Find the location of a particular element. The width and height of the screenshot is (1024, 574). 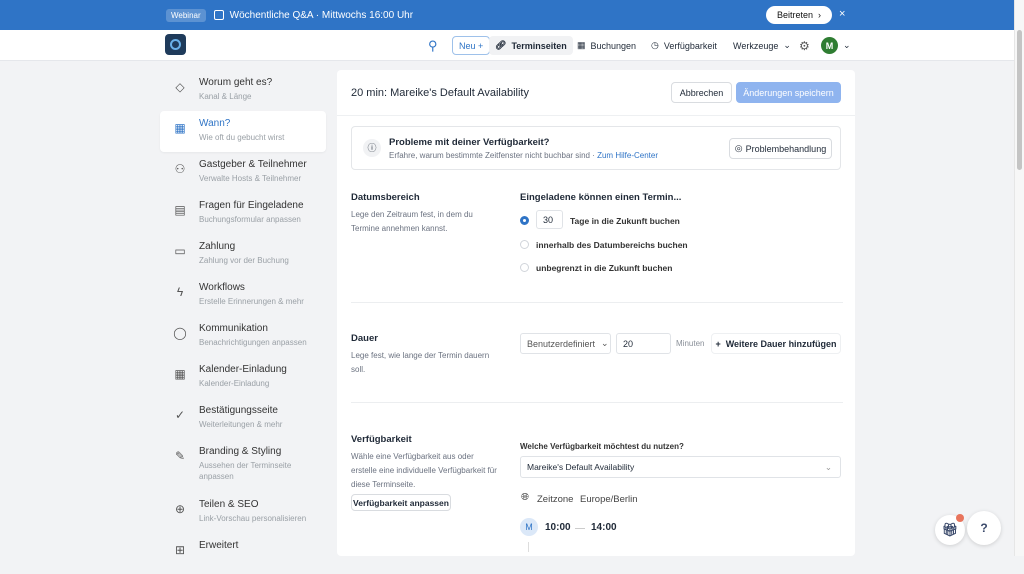

divider is located at coordinates (597, 402).